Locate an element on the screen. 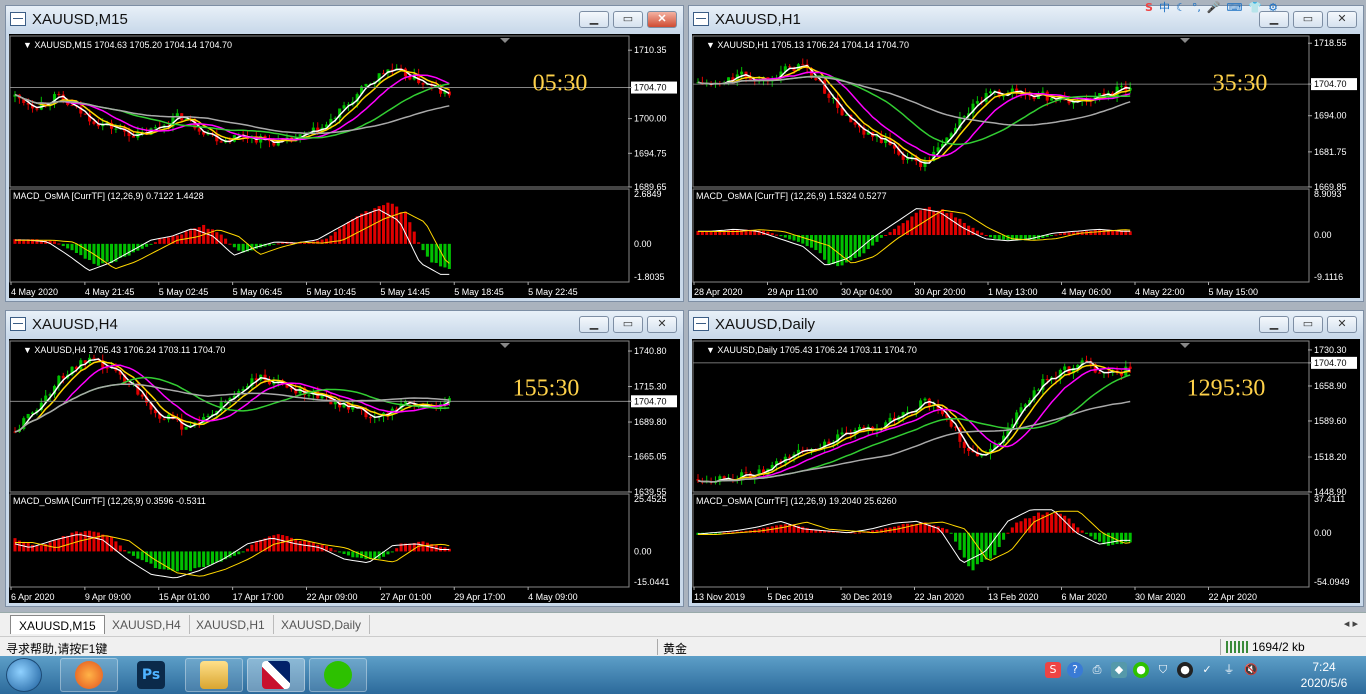 The image size is (1366, 694). sogou-tray-icon: S is located at coordinates (1053, 670).